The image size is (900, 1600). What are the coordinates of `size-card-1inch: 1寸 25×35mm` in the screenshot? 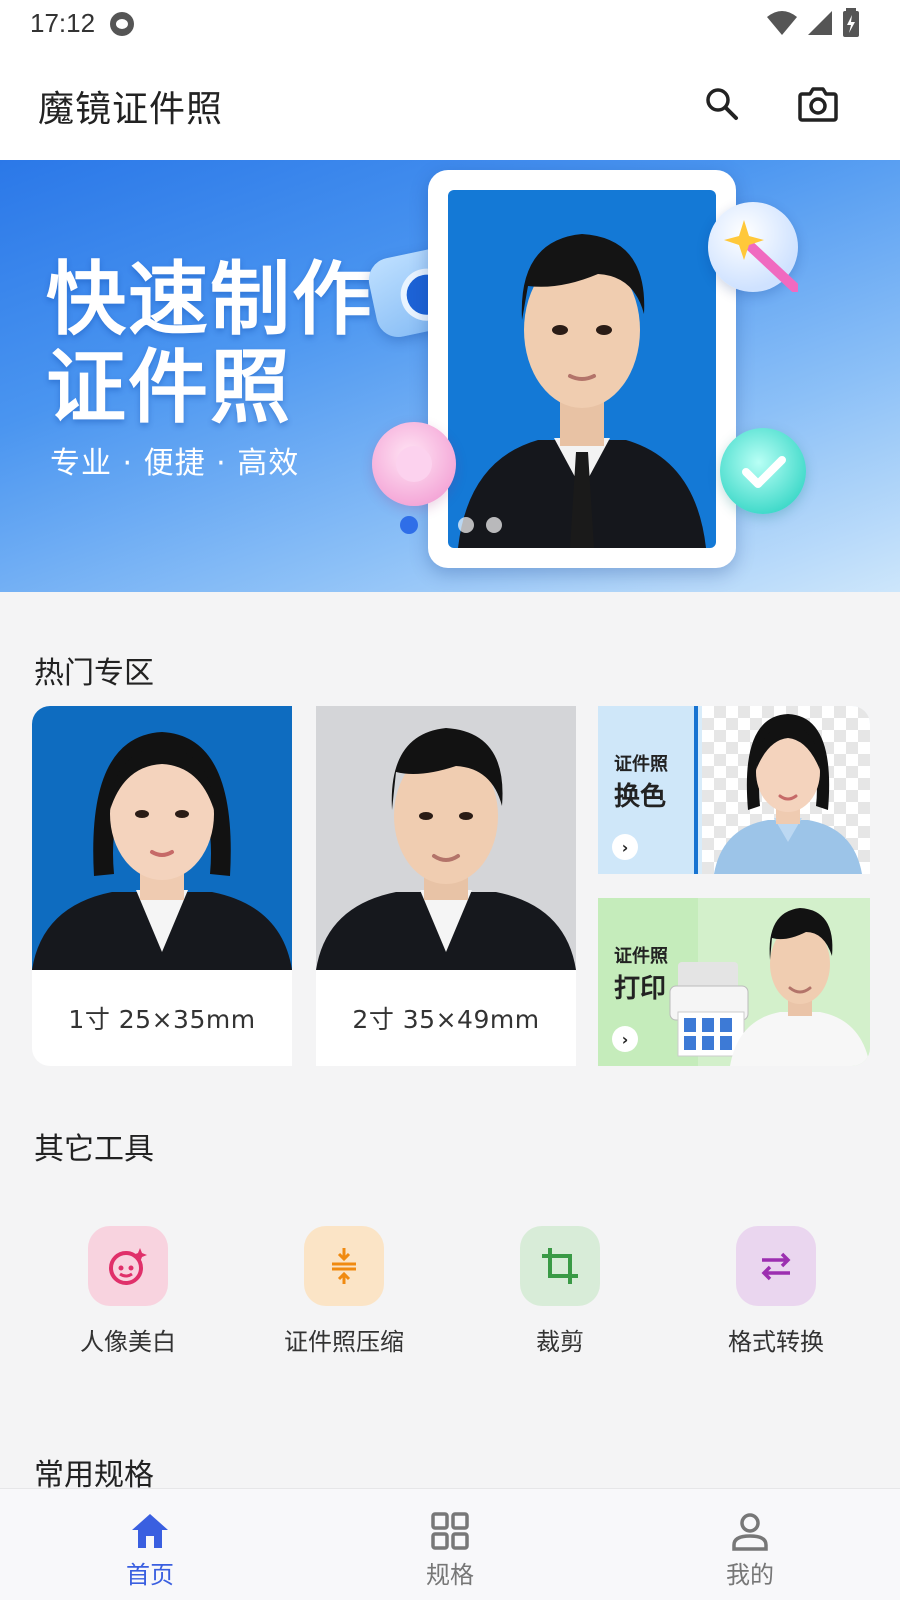 It's located at (162, 886).